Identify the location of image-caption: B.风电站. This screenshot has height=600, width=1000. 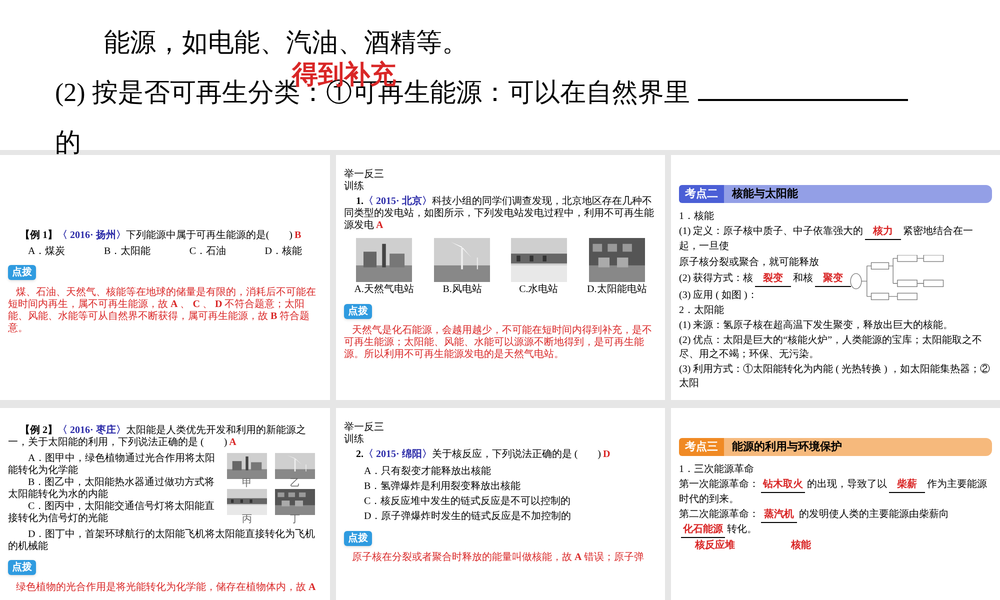
(462, 289).